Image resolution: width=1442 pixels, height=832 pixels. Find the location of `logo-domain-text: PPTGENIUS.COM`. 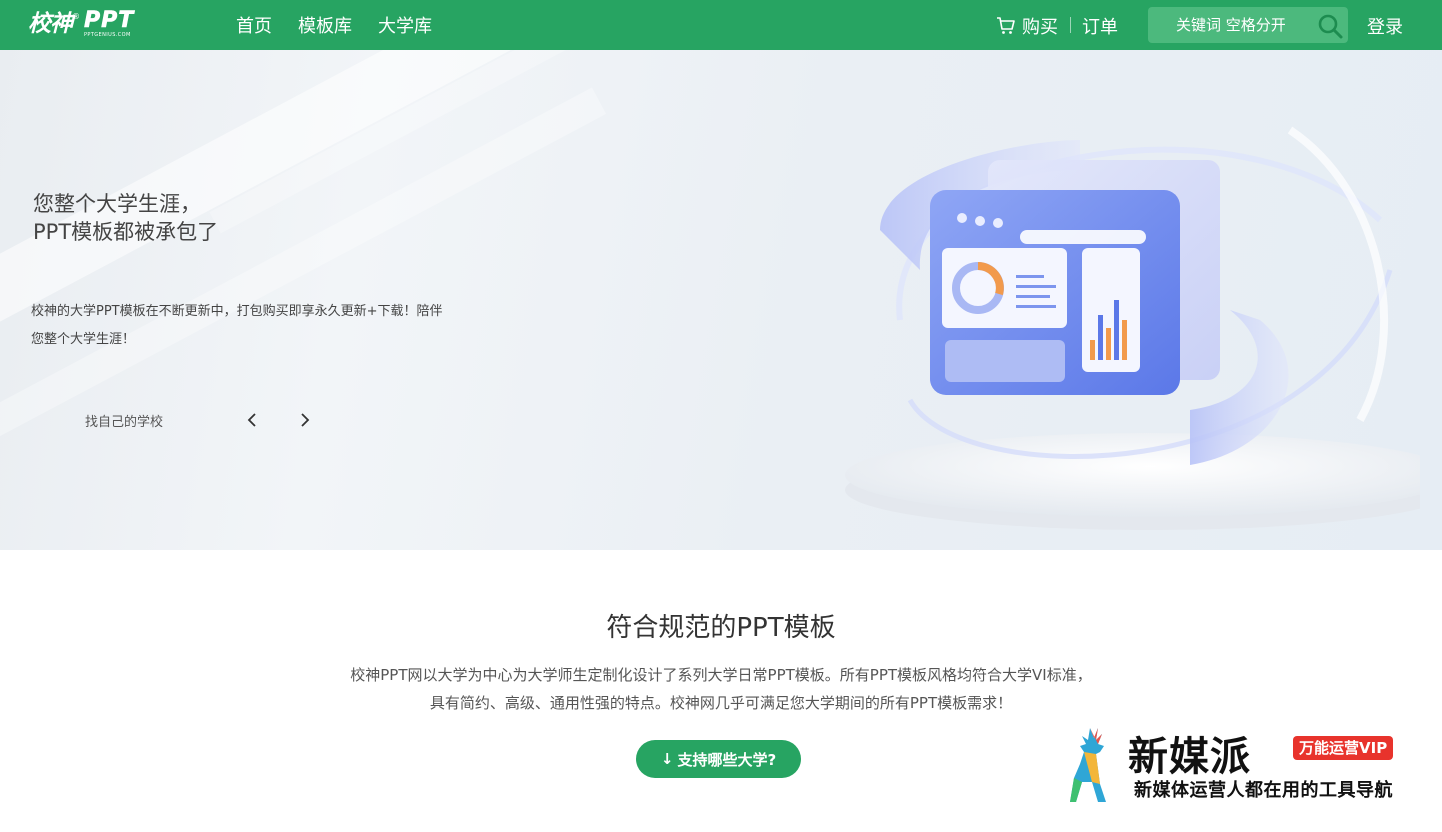

logo-domain-text: PPTGENIUS.COM is located at coordinates (107, 35).